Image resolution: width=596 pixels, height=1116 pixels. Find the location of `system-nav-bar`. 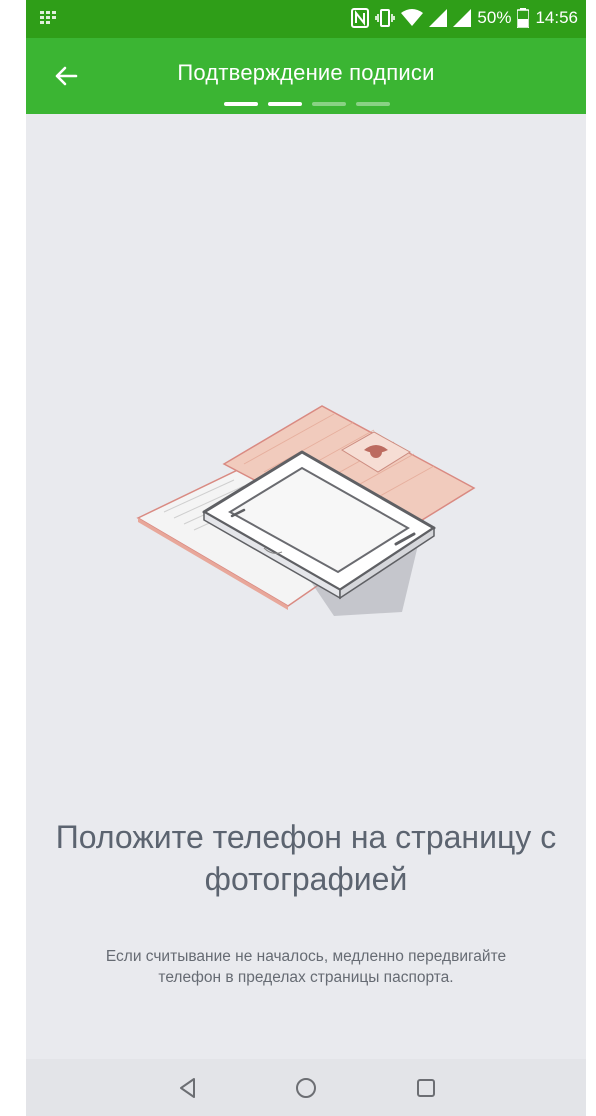

system-nav-bar is located at coordinates (306, 1087).